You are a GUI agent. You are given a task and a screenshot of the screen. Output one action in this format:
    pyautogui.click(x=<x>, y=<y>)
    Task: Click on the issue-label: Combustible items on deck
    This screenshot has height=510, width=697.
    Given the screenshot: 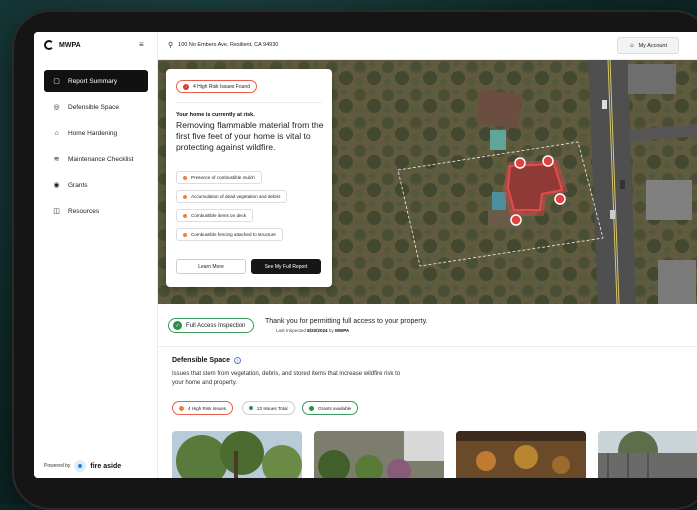 What is the action you would take?
    pyautogui.click(x=219, y=215)
    